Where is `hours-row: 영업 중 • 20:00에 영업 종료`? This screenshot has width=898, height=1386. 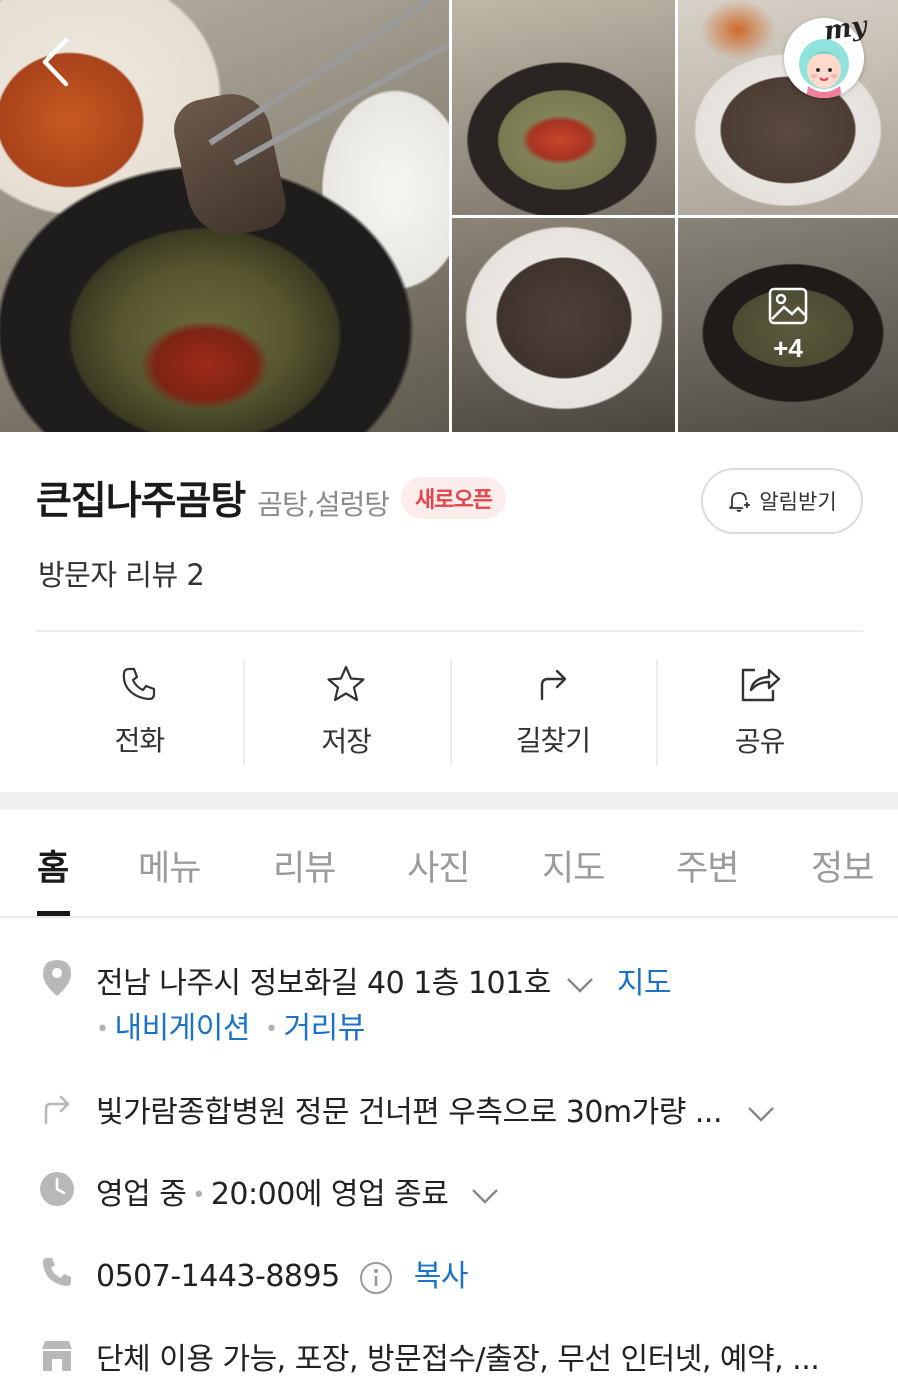 hours-row: 영업 중 • 20:00에 영업 종료 is located at coordinates (297, 1191).